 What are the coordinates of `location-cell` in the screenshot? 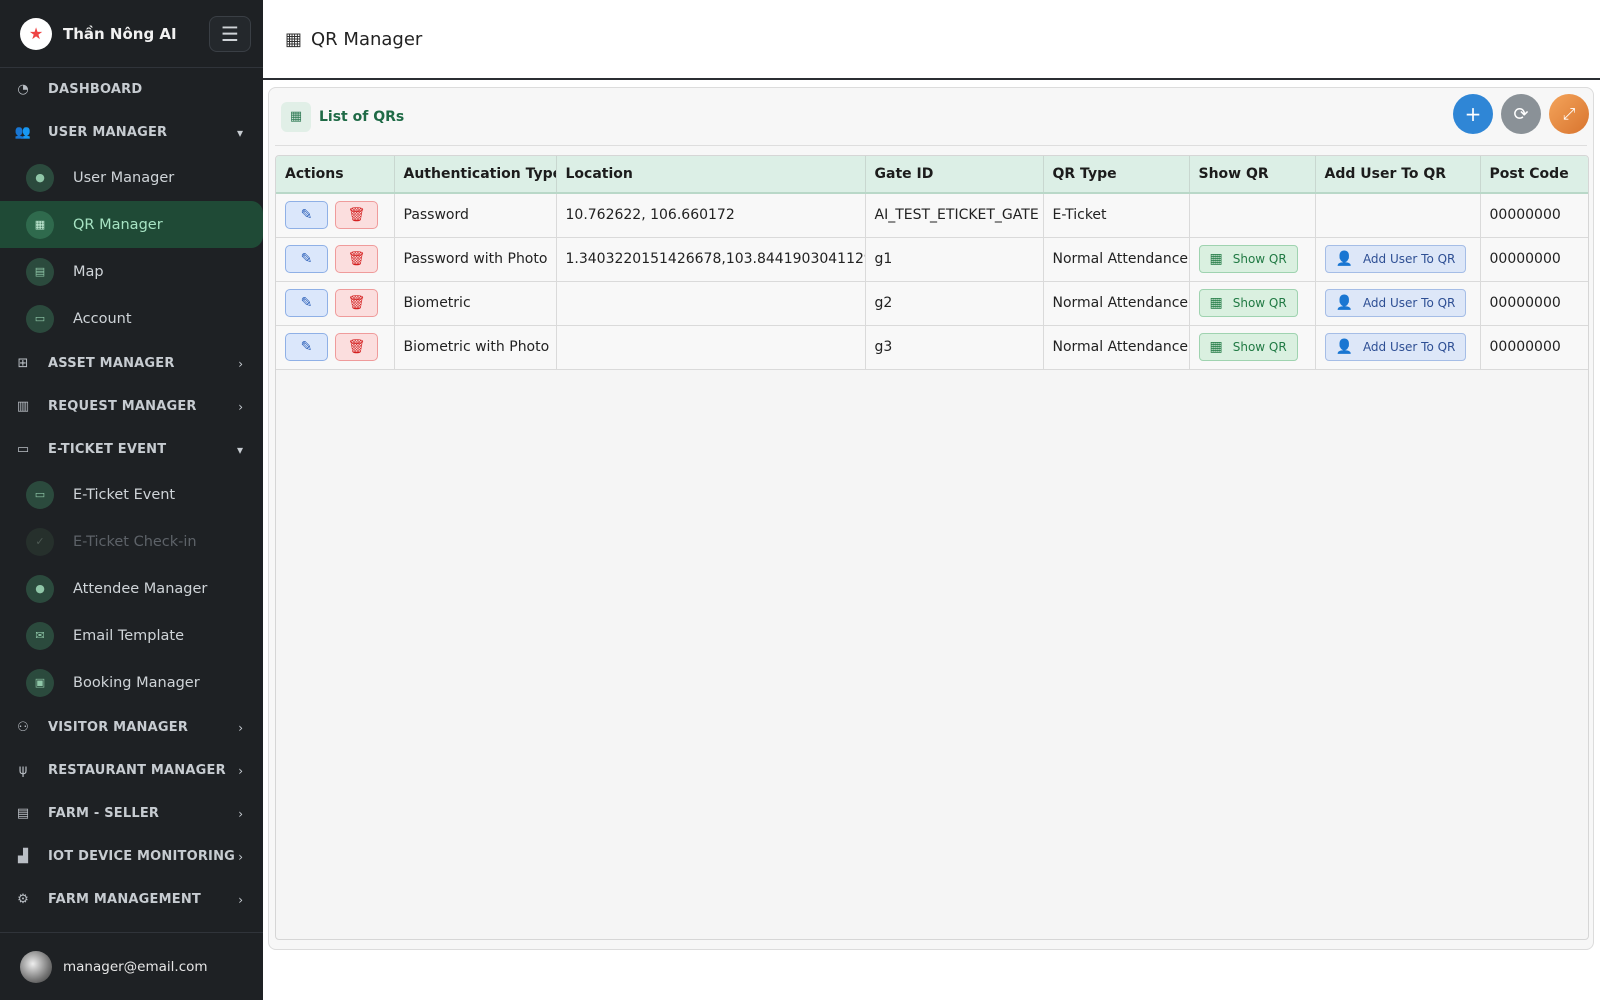 It's located at (711, 303).